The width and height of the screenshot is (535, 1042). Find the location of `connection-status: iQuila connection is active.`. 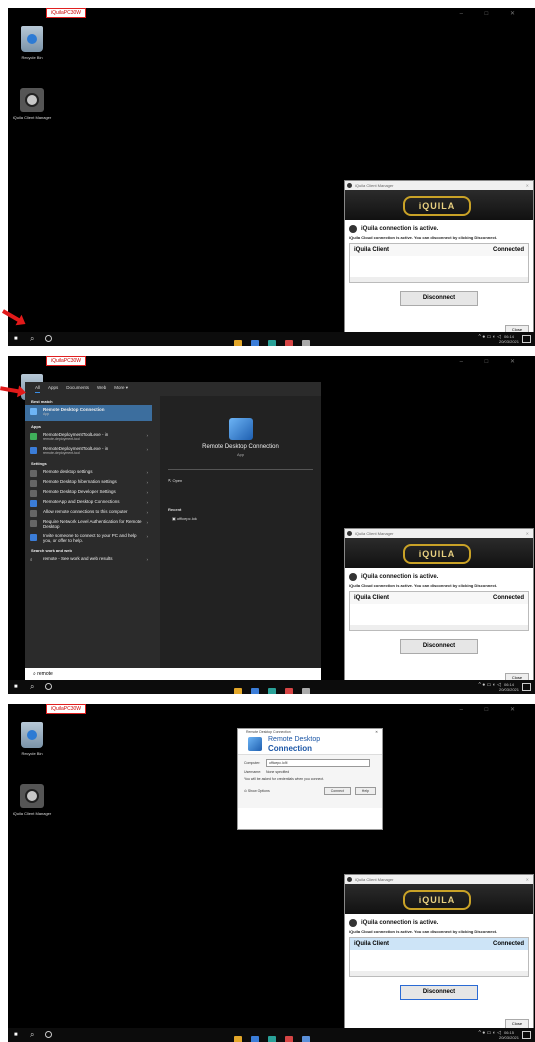

connection-status: iQuila connection is active. is located at coordinates (441, 229).